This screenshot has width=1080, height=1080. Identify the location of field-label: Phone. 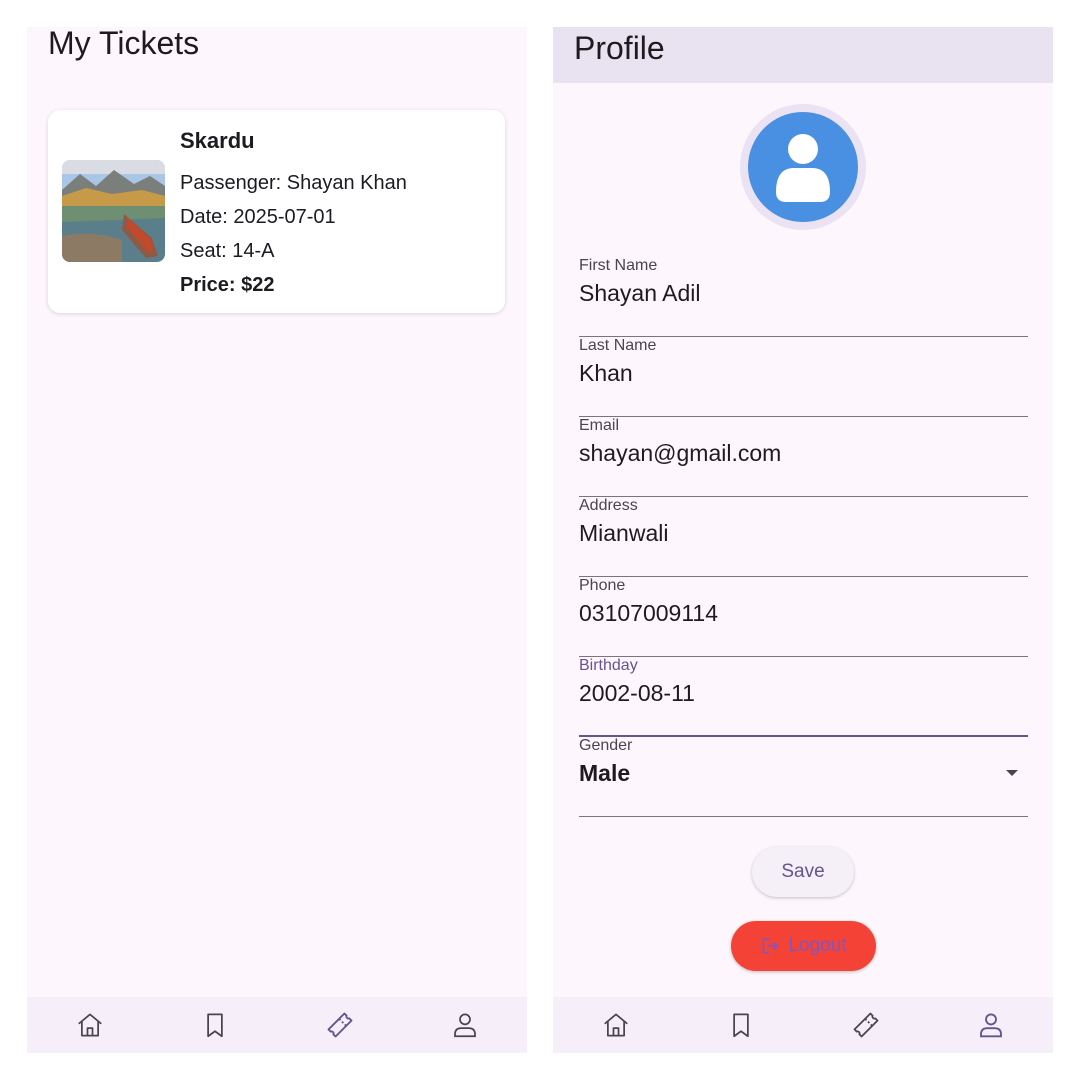
(602, 585).